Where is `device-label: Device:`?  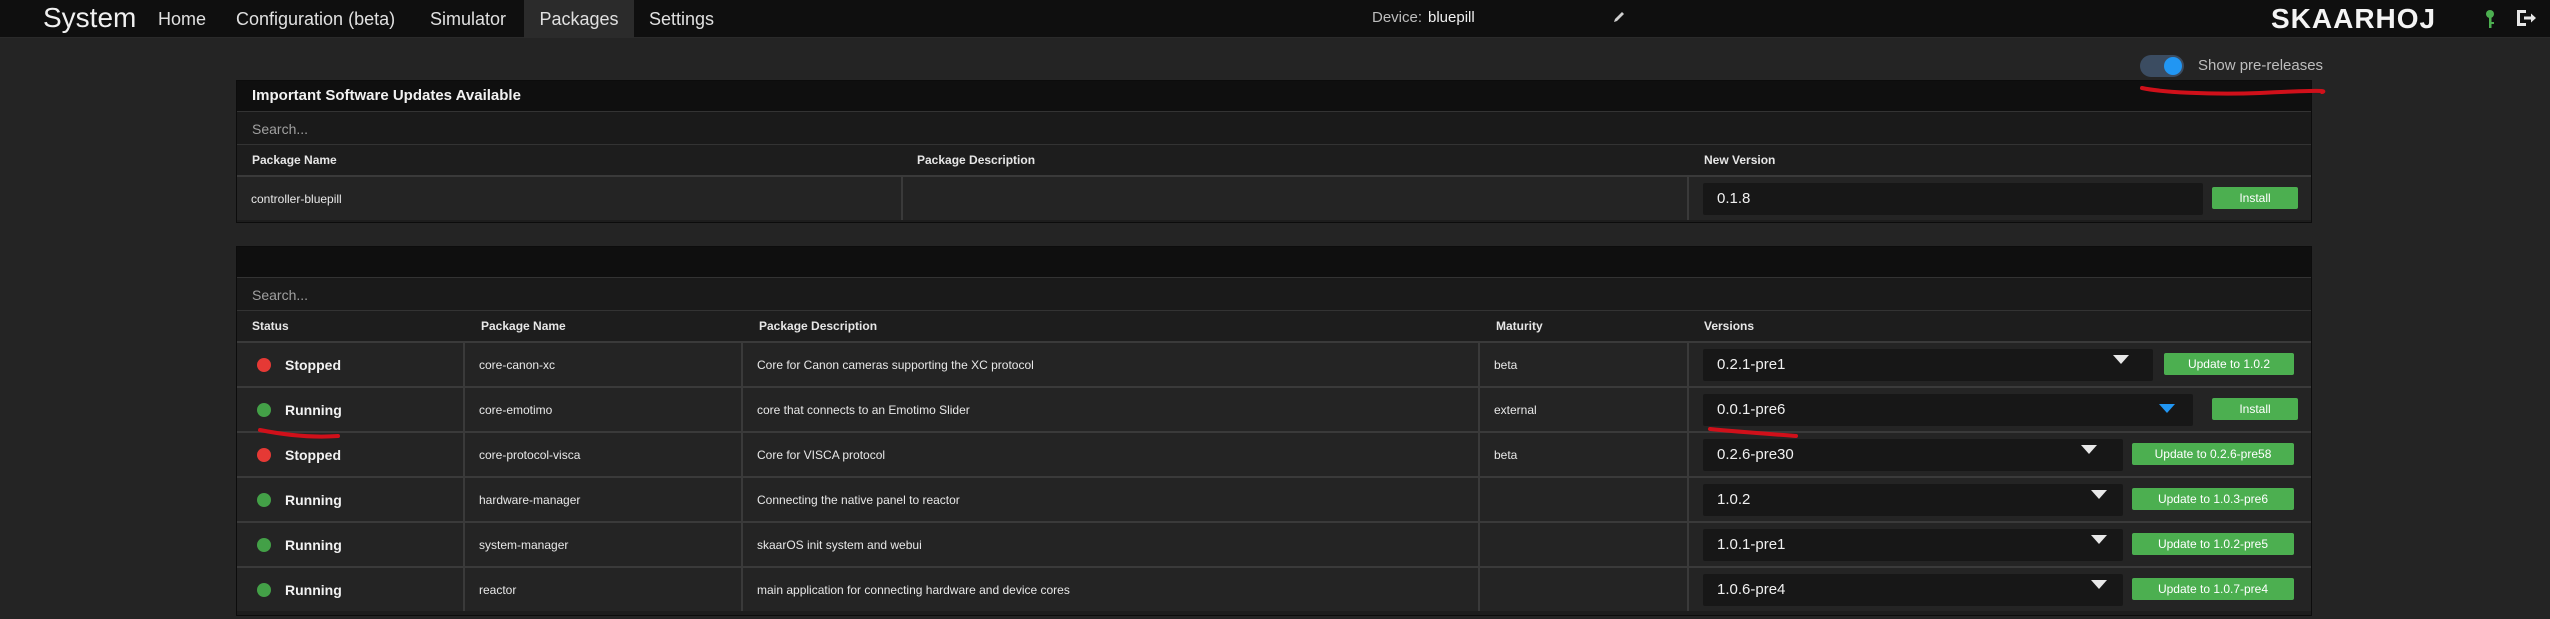 device-label: Device: is located at coordinates (1397, 17).